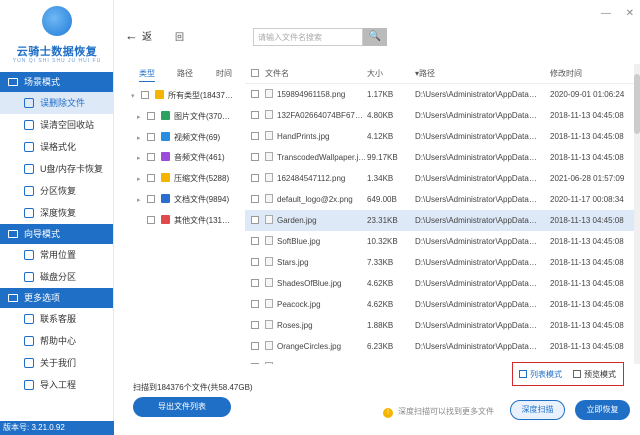  What do you see at coordinates (303, 136) in the screenshot?
I see `file-name: HandPrints.jpg` at bounding box center [303, 136].